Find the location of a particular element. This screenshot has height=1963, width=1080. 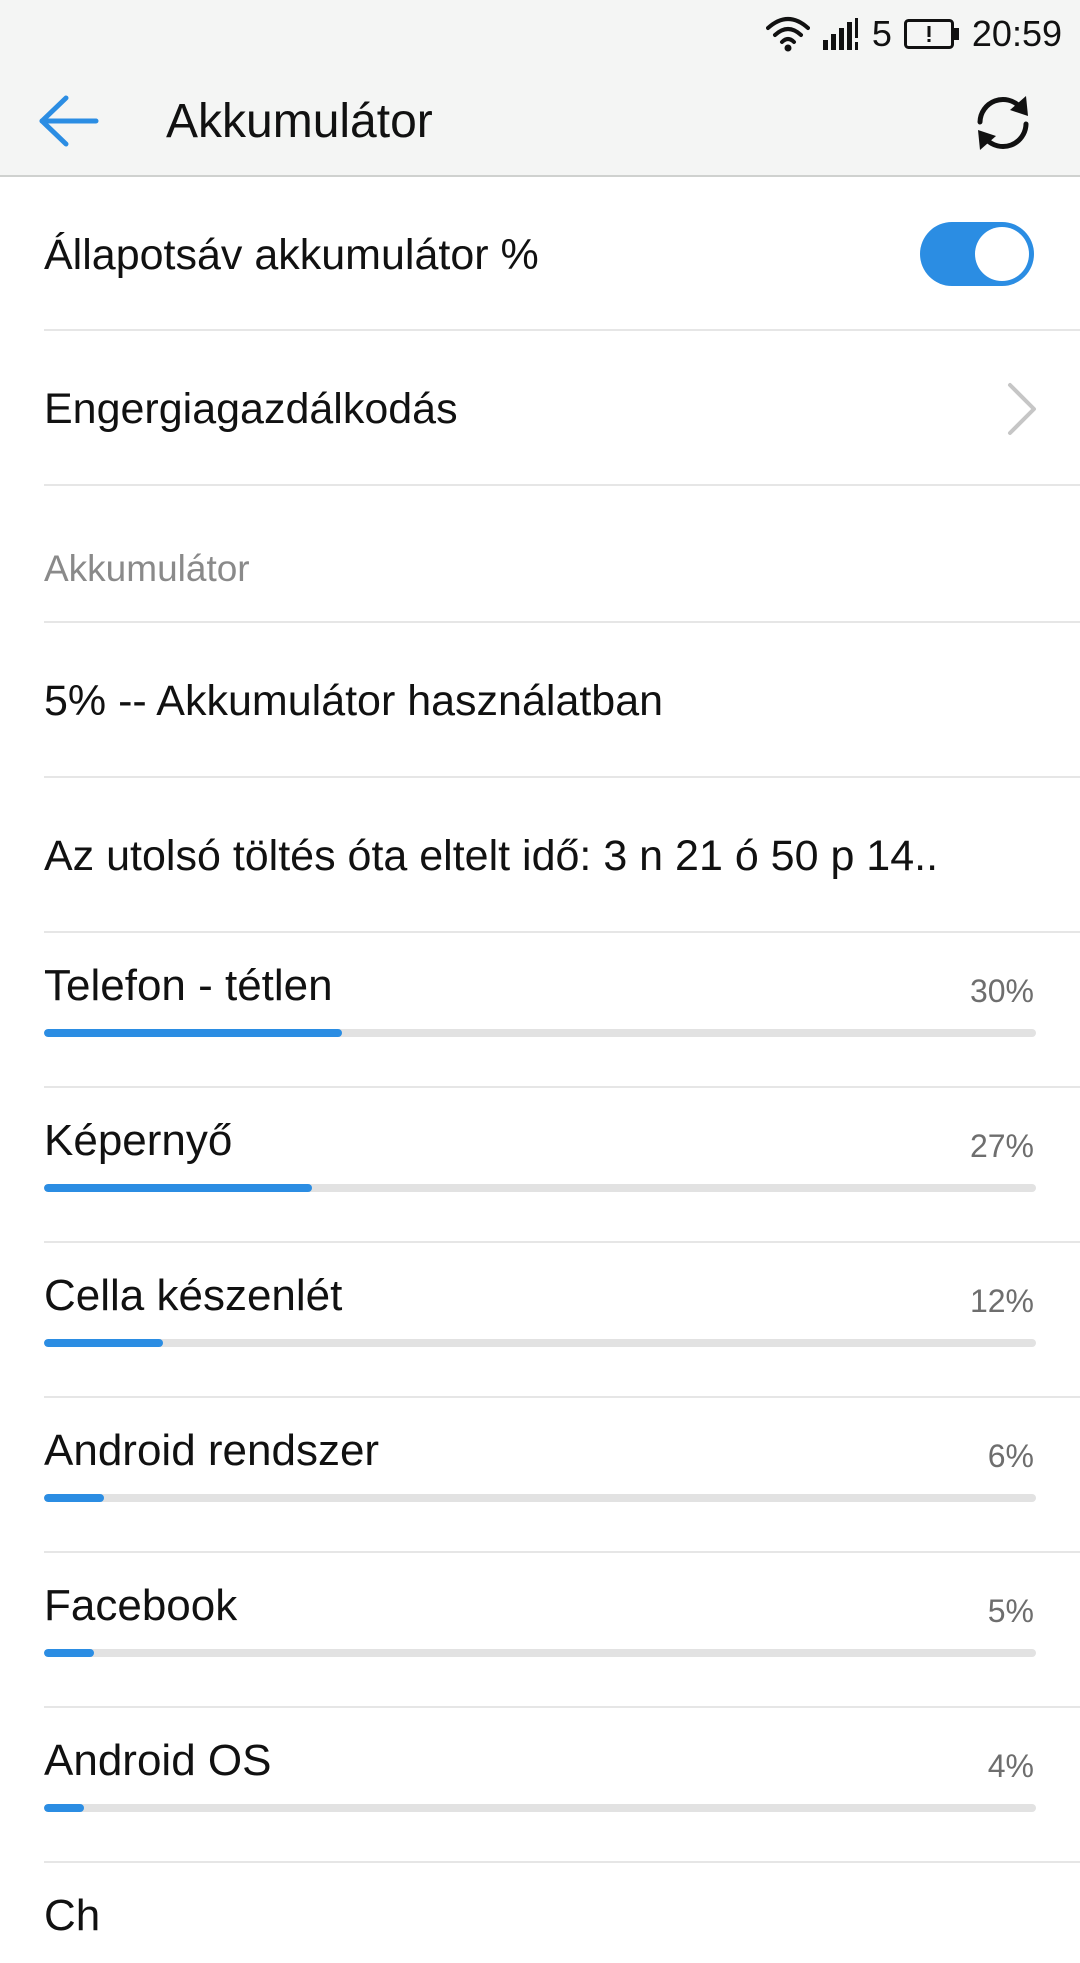

battery-section-label: Akkumulátor is located at coordinates (147, 568).